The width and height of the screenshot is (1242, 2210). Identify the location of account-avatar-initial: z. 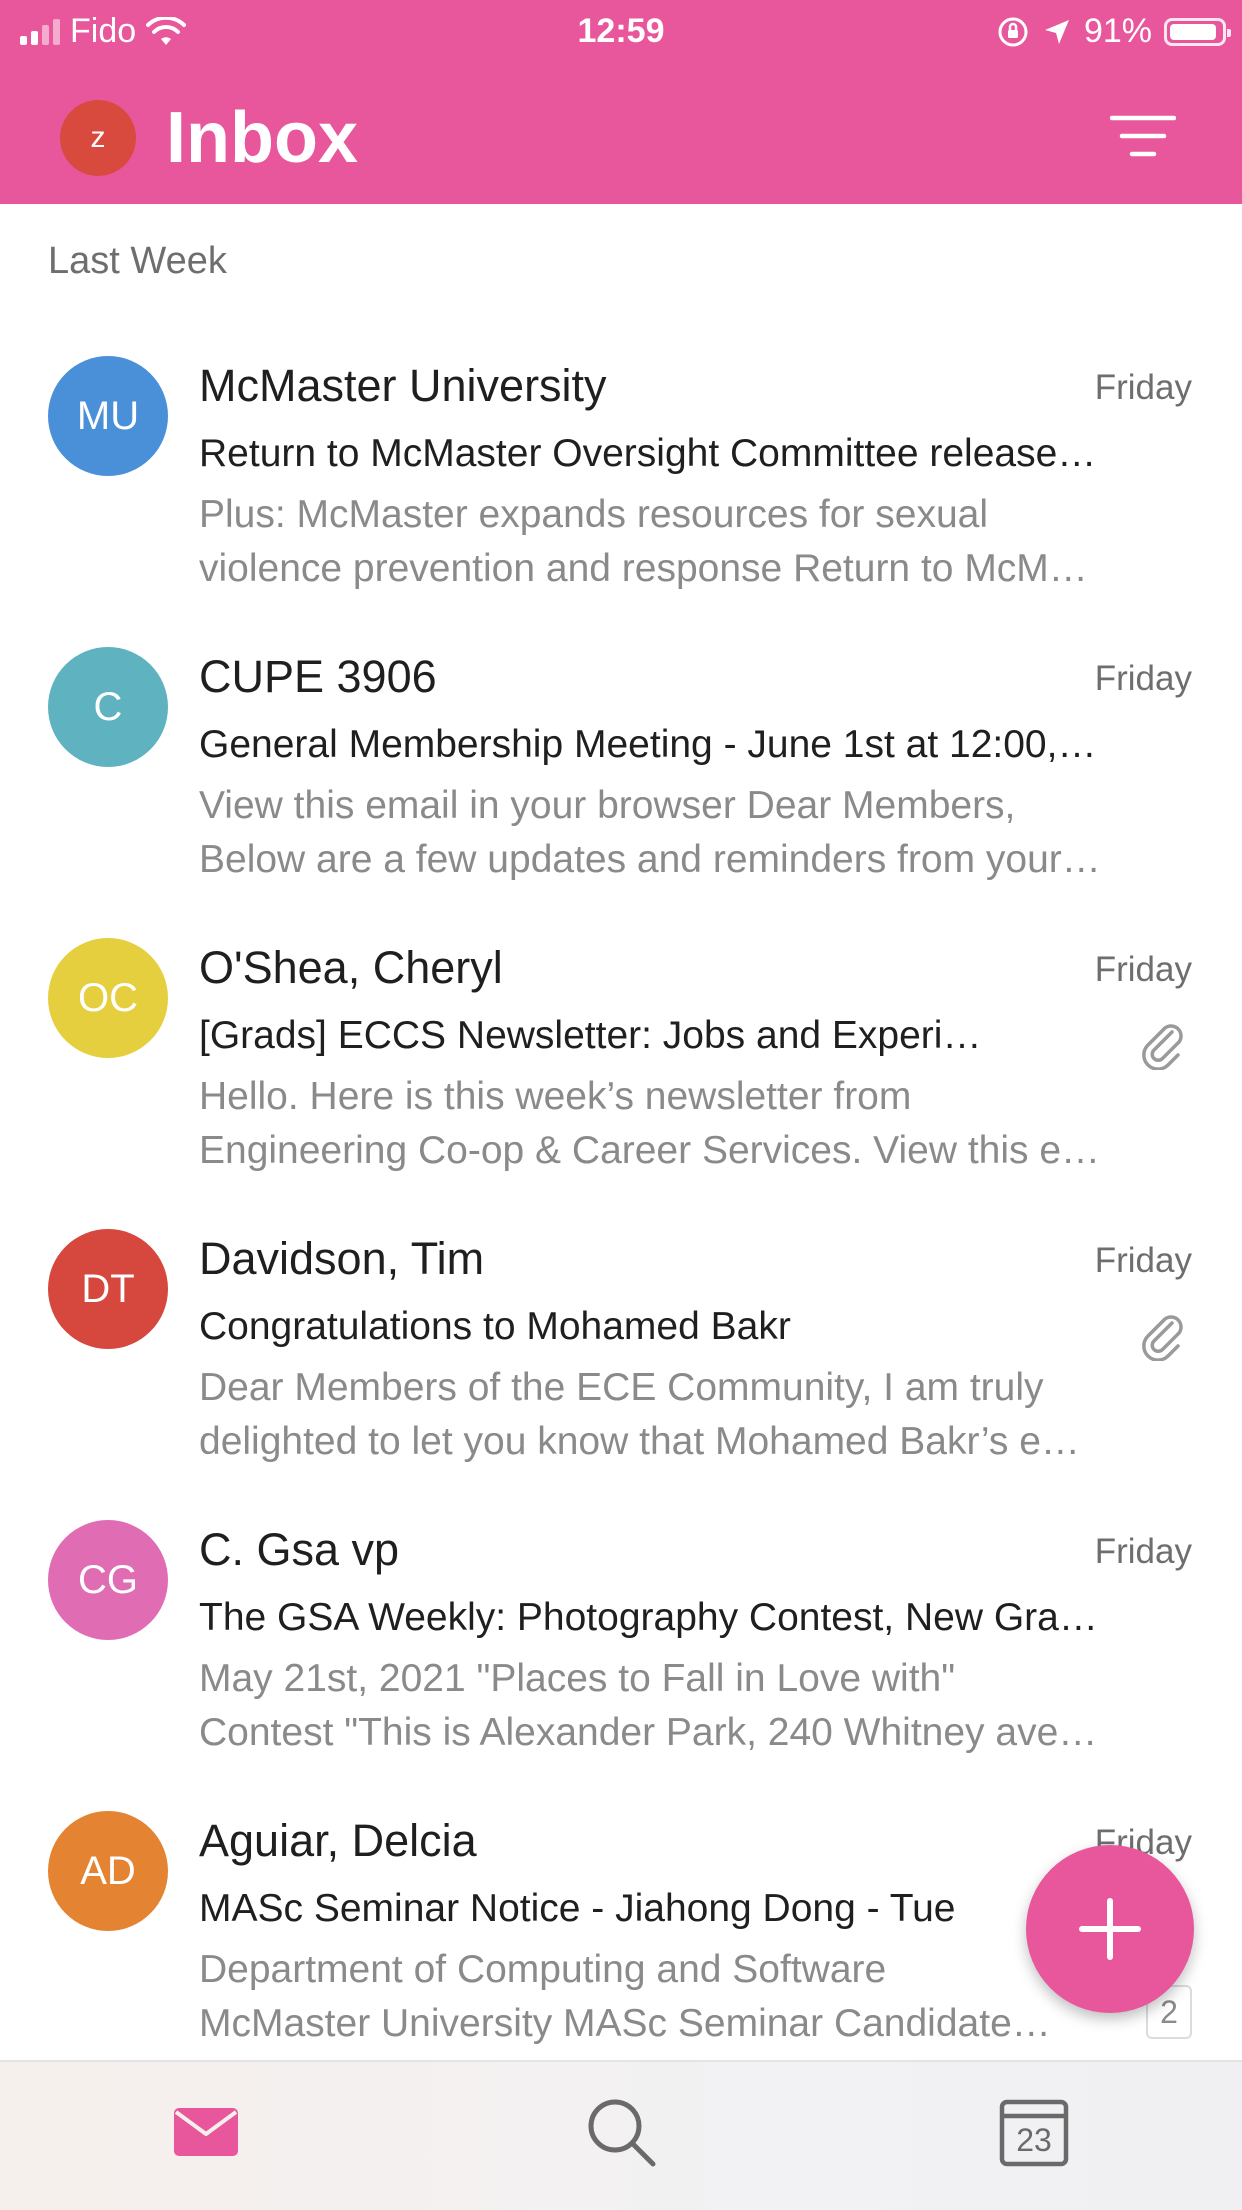
(98, 137).